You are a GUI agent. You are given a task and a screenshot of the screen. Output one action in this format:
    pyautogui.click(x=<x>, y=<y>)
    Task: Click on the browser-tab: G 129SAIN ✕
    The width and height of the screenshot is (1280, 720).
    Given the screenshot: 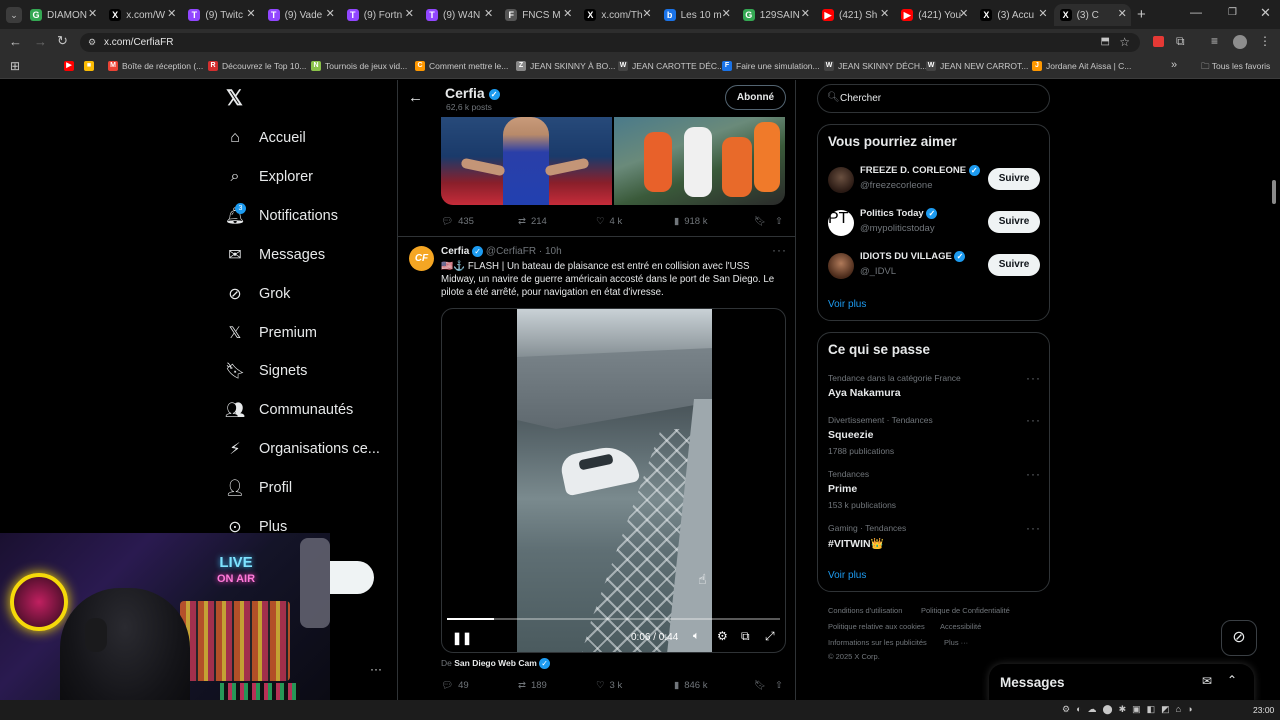 What is the action you would take?
    pyautogui.click(x=775, y=15)
    